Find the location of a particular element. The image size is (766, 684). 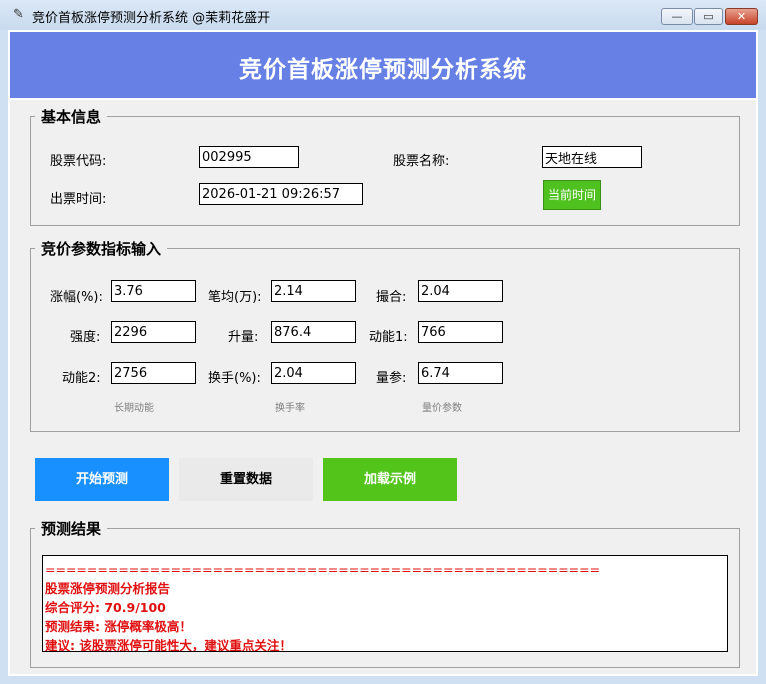

result-line: 预测结果: 涨停概率极高！ is located at coordinates (118, 626).